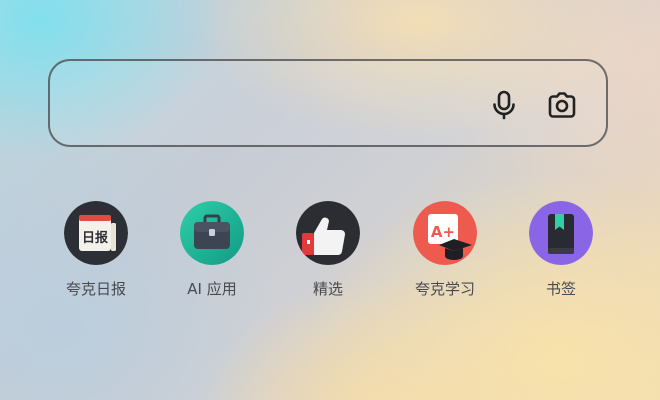 This screenshot has width=660, height=400. Describe the element at coordinates (327, 289) in the screenshot. I see `shortcut-label: 精选` at that location.